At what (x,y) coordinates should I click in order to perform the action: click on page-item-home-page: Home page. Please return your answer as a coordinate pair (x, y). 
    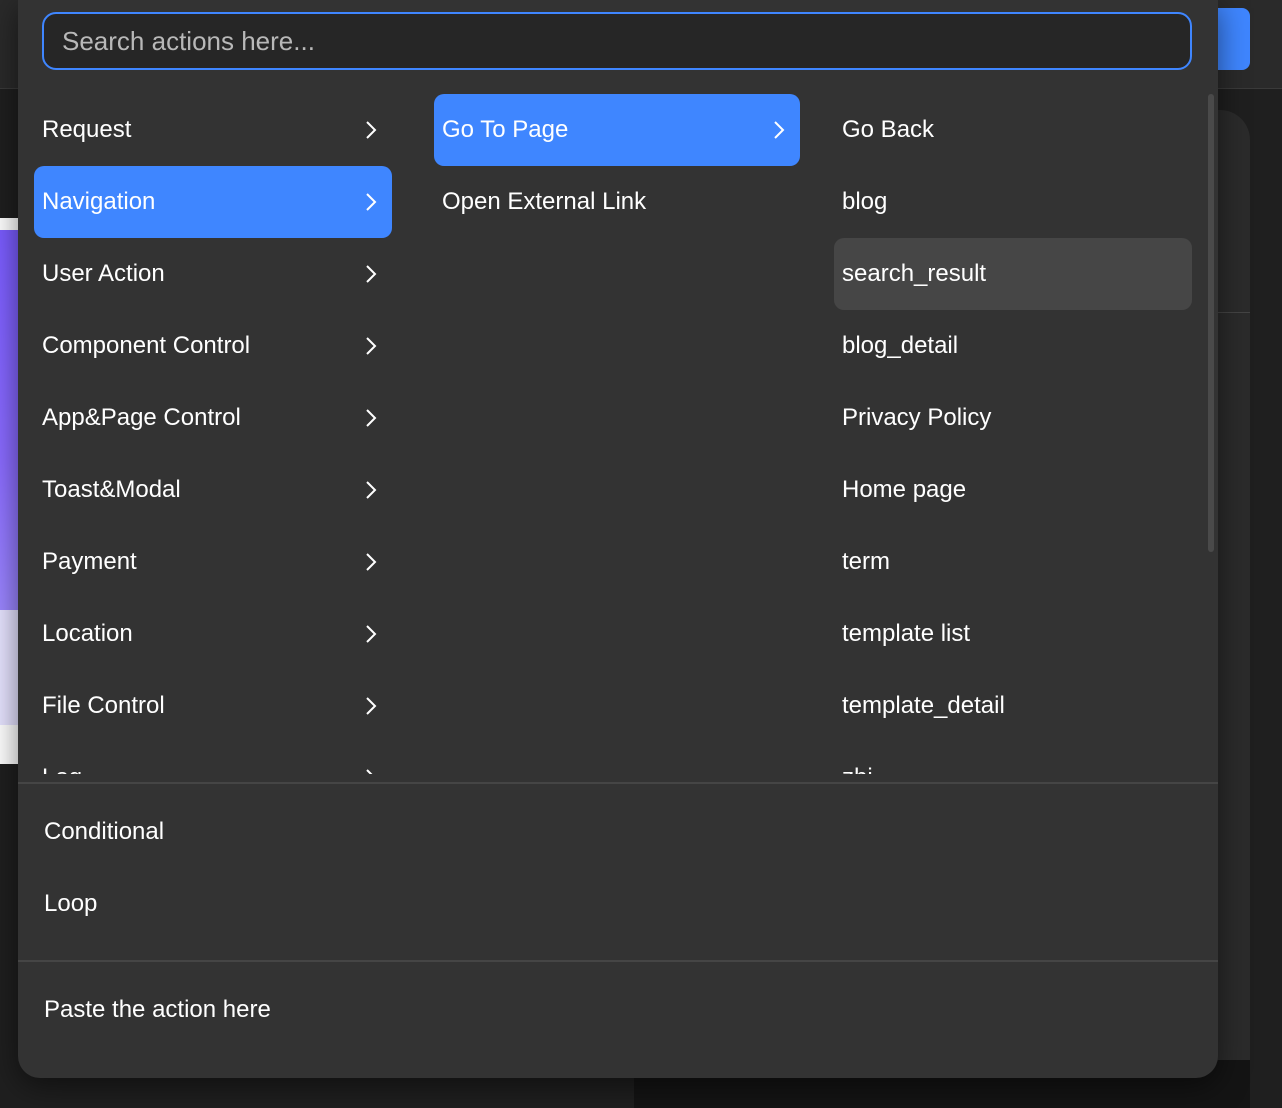
    Looking at the image, I should click on (1013, 490).